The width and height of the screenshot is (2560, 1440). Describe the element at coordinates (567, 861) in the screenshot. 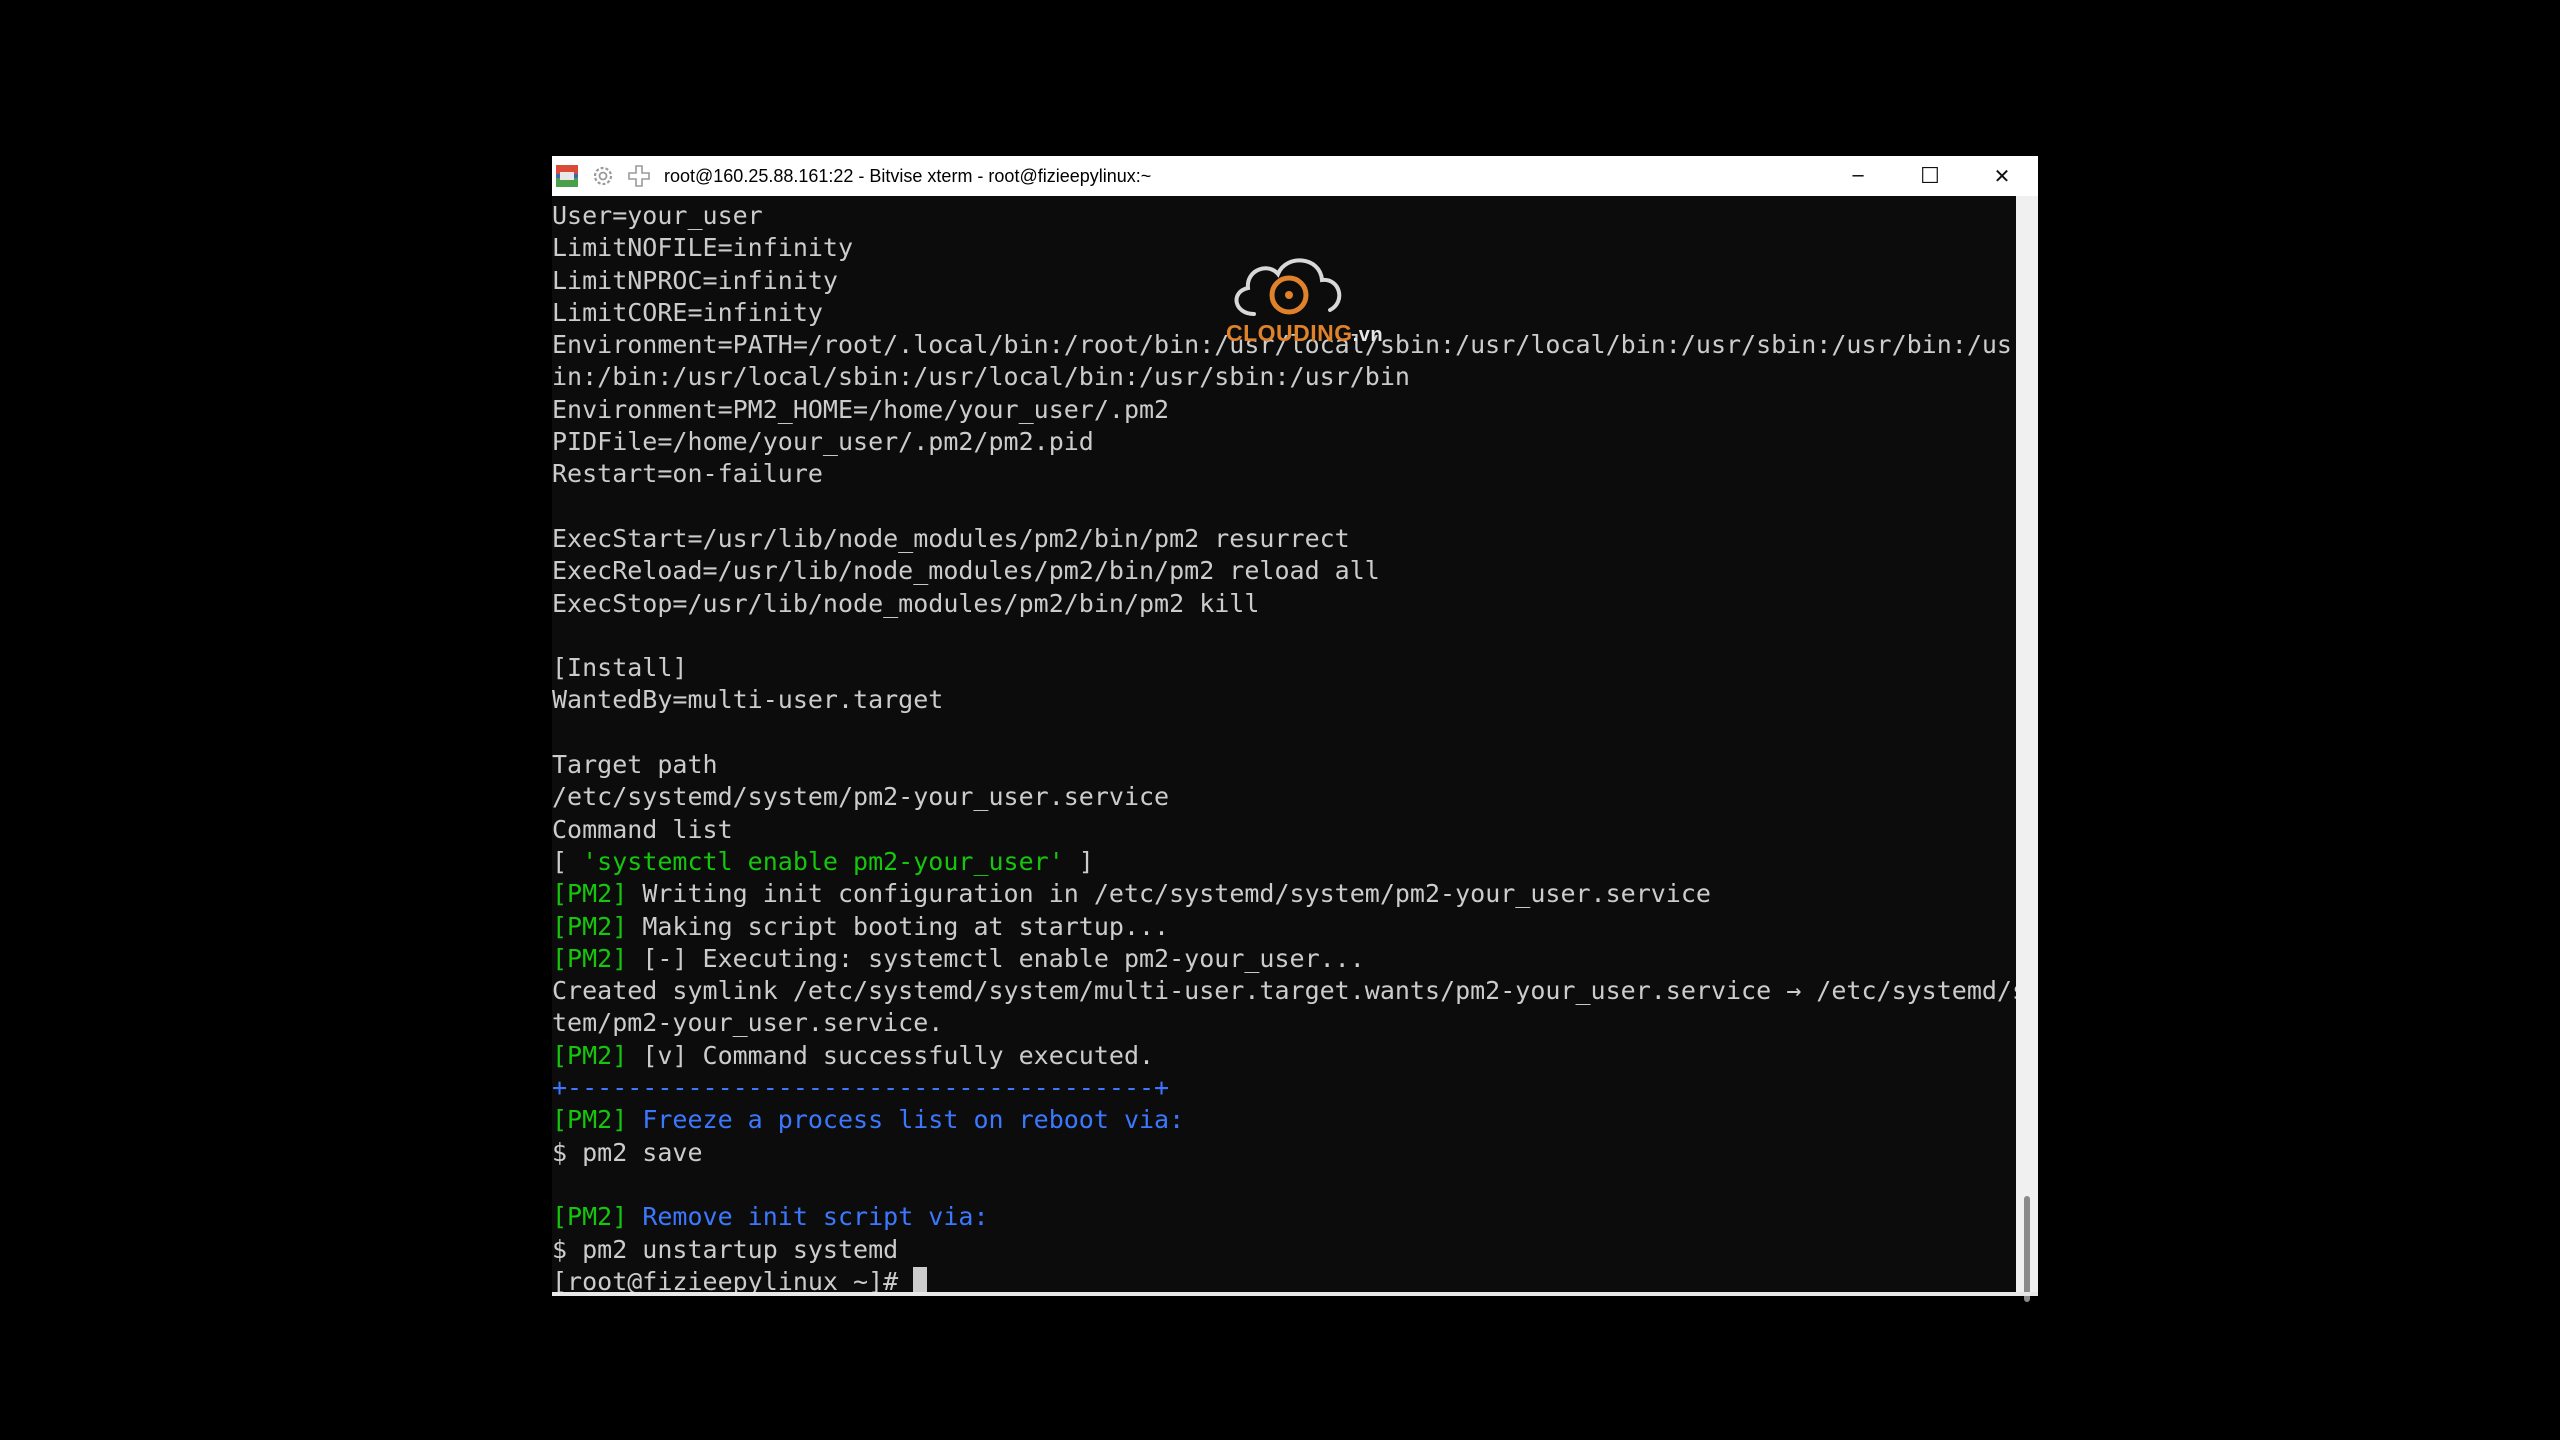

I see `terminal-text: [` at that location.